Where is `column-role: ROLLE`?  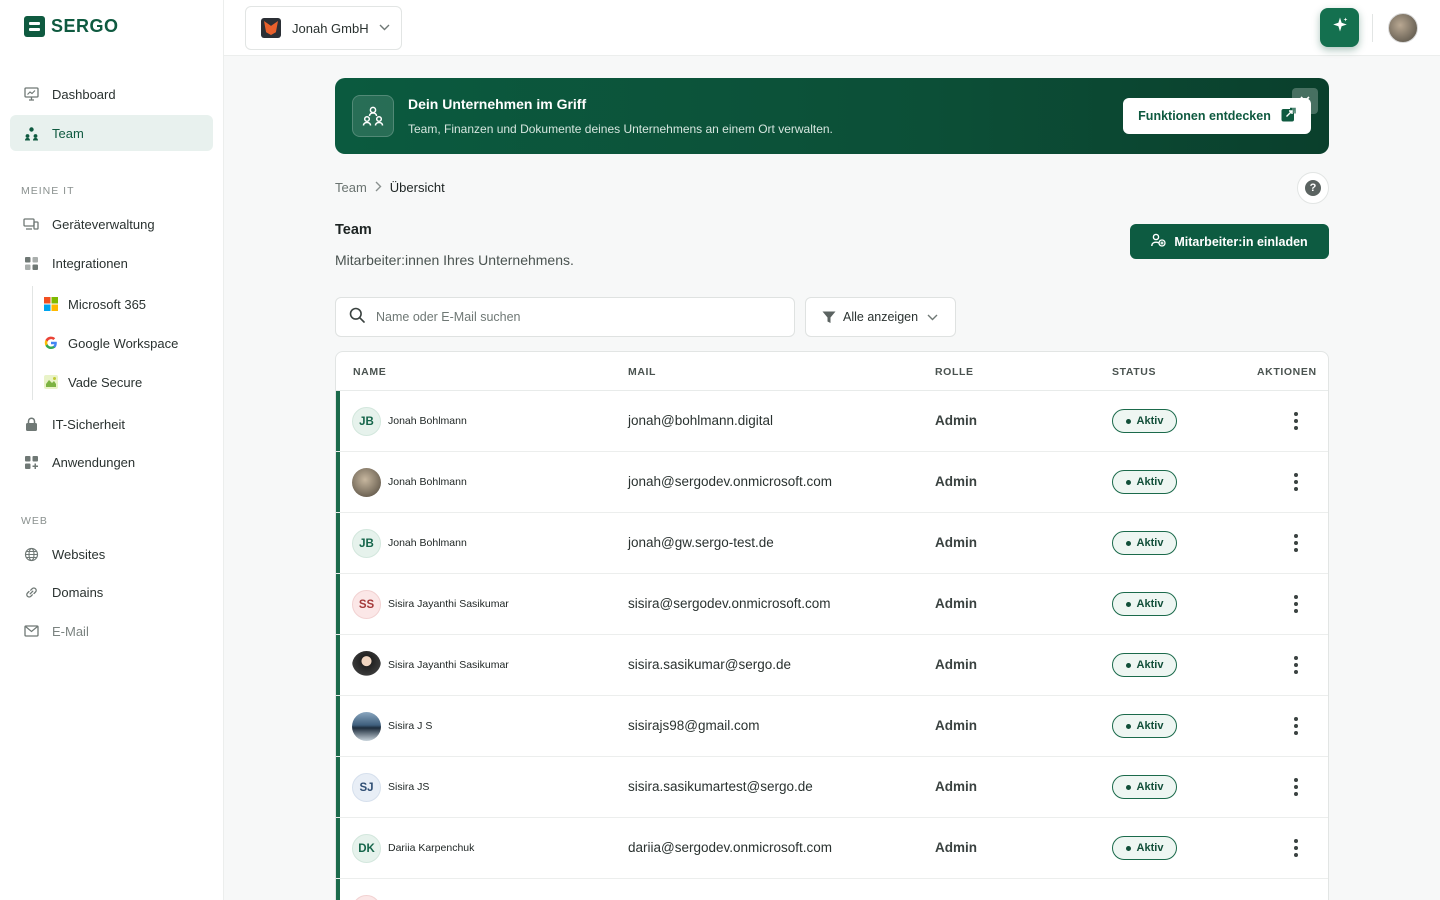 column-role: ROLLE is located at coordinates (954, 372).